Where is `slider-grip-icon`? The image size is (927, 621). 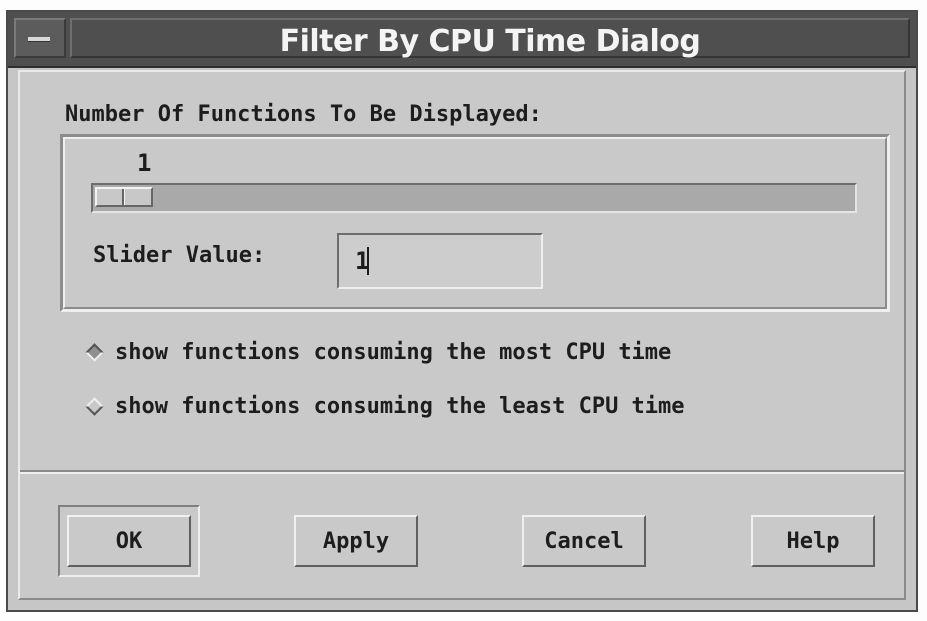
slider-grip-icon is located at coordinates (123, 197).